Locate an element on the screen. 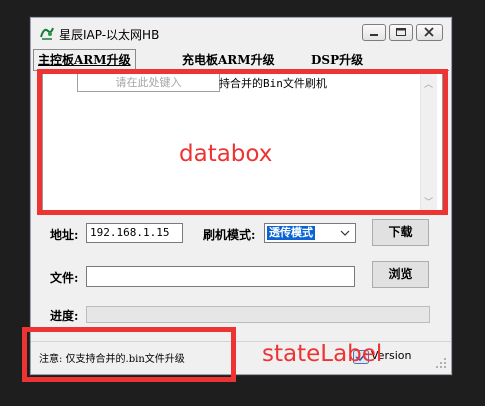 This screenshot has width=485, height=406. close-icon is located at coordinates (429, 32).